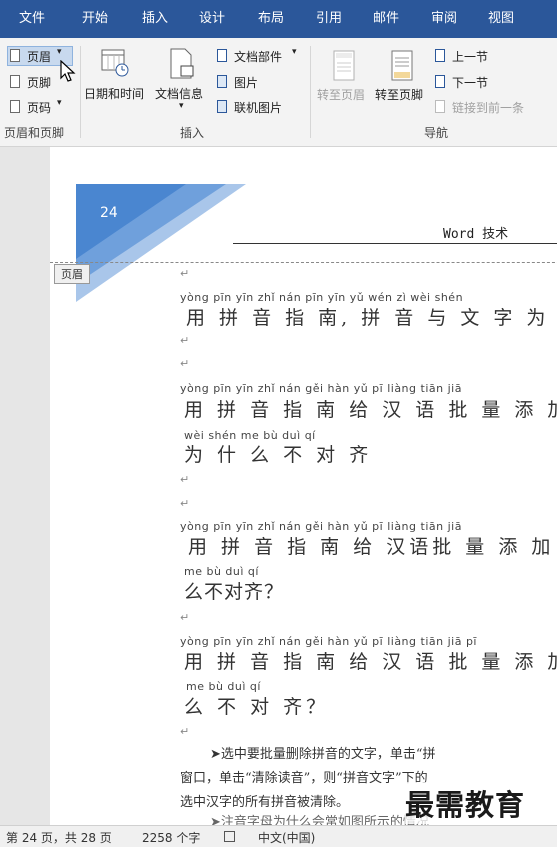 The width and height of the screenshot is (557, 847). I want to click on header-tag: 页眉, so click(72, 274).